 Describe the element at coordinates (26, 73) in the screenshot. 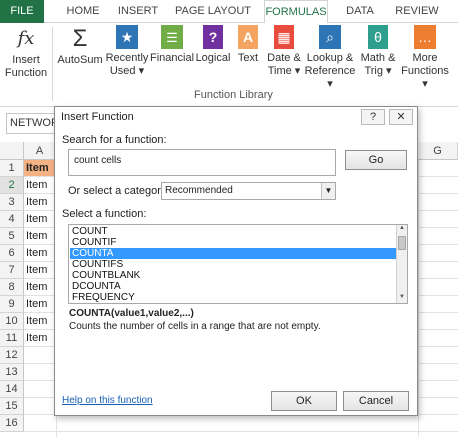

I see `insert-function-label-2: Function` at that location.